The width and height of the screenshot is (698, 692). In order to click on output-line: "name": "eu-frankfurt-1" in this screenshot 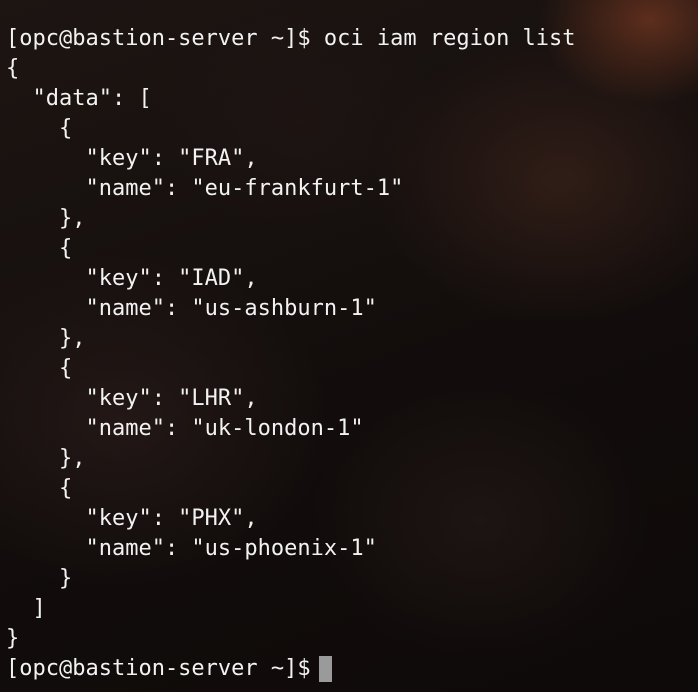, I will do `click(205, 188)`.